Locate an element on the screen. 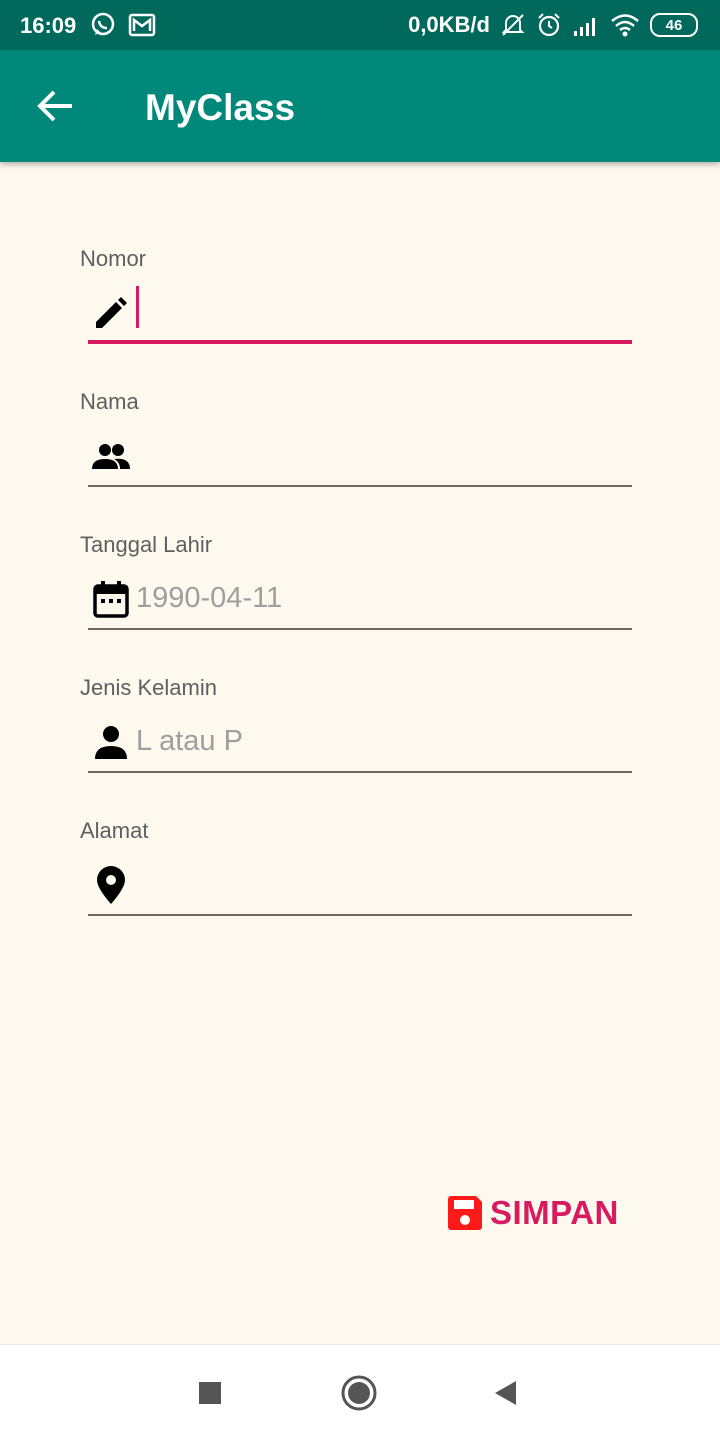  battery-icon: 46 is located at coordinates (674, 25).